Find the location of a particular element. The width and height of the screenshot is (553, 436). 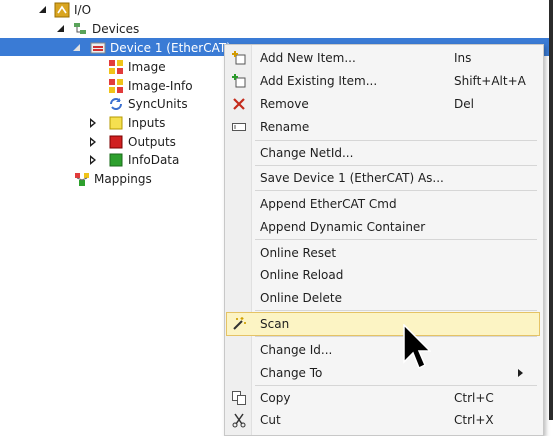

tree-item-mappings: Mappings is located at coordinates (113, 178).